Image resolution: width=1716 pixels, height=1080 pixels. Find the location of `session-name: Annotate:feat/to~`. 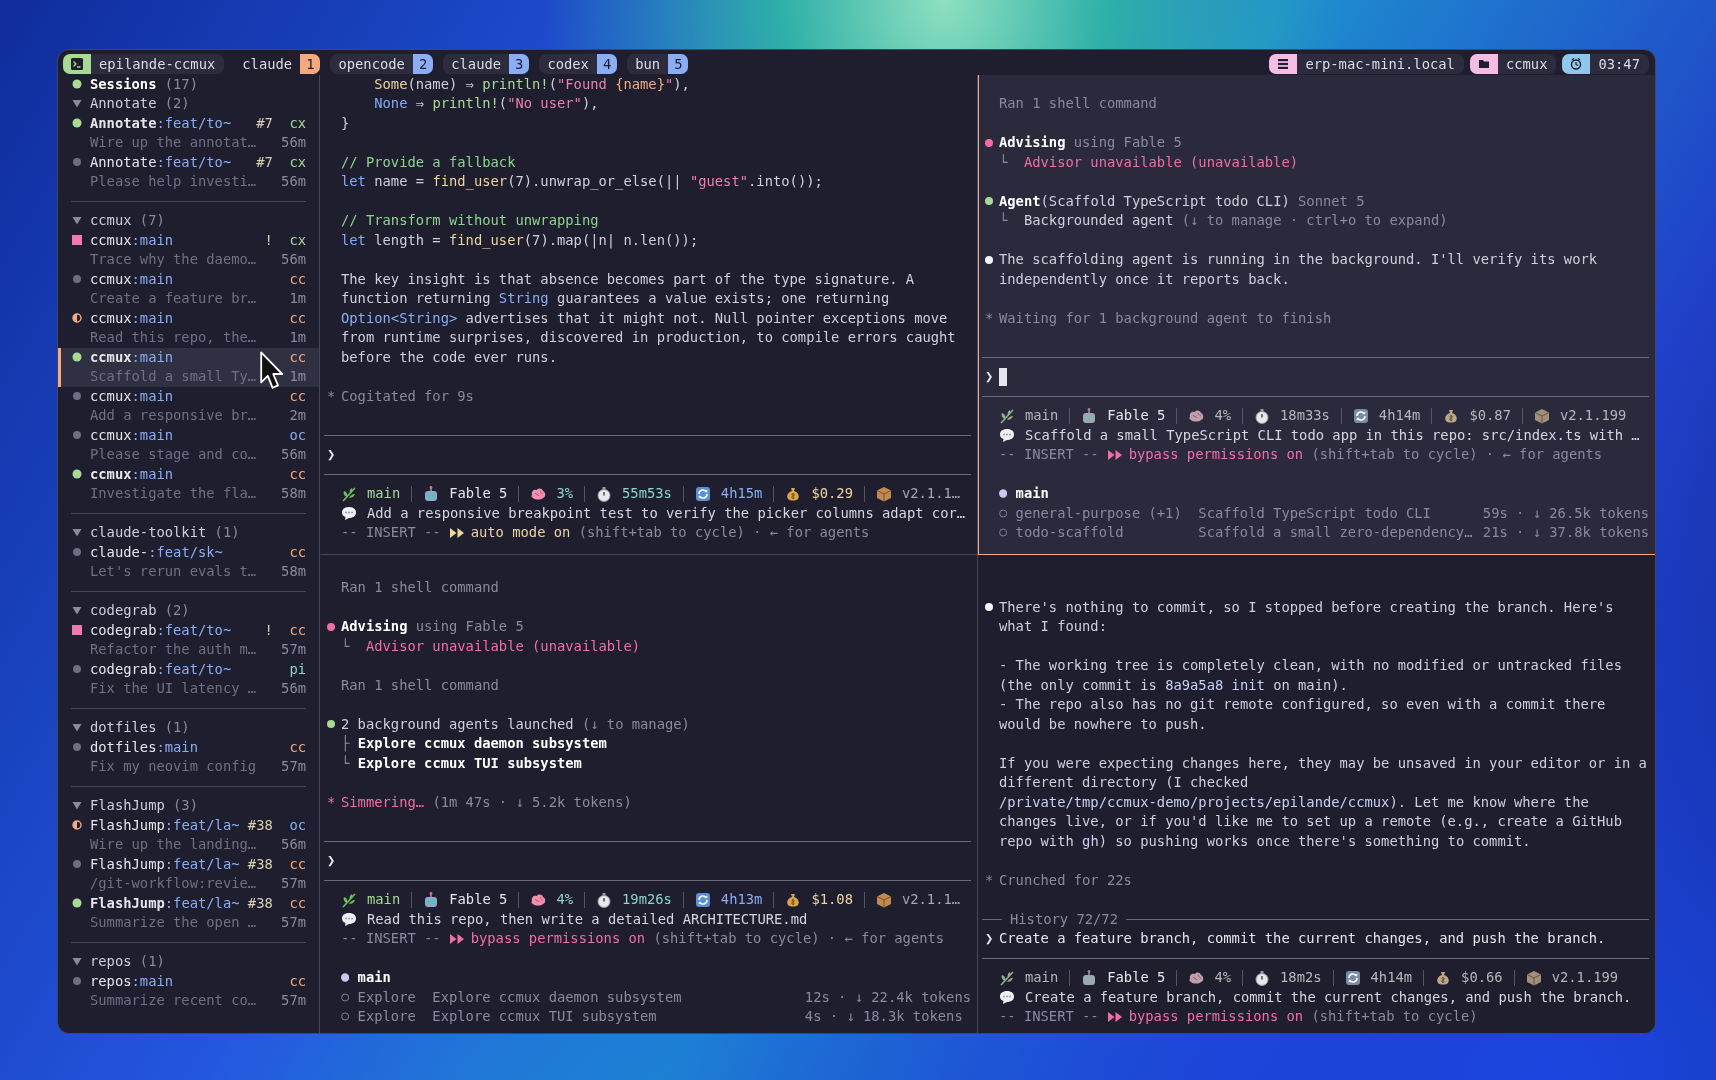

session-name: Annotate:feat/to~ is located at coordinates (161, 123).